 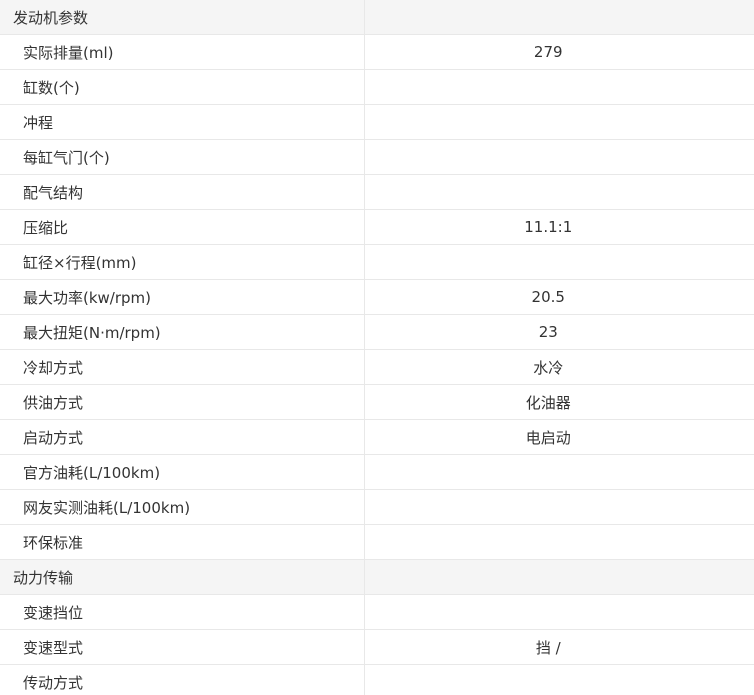 I want to click on spec-row: 压缩比 11.1:1, so click(x=377, y=227).